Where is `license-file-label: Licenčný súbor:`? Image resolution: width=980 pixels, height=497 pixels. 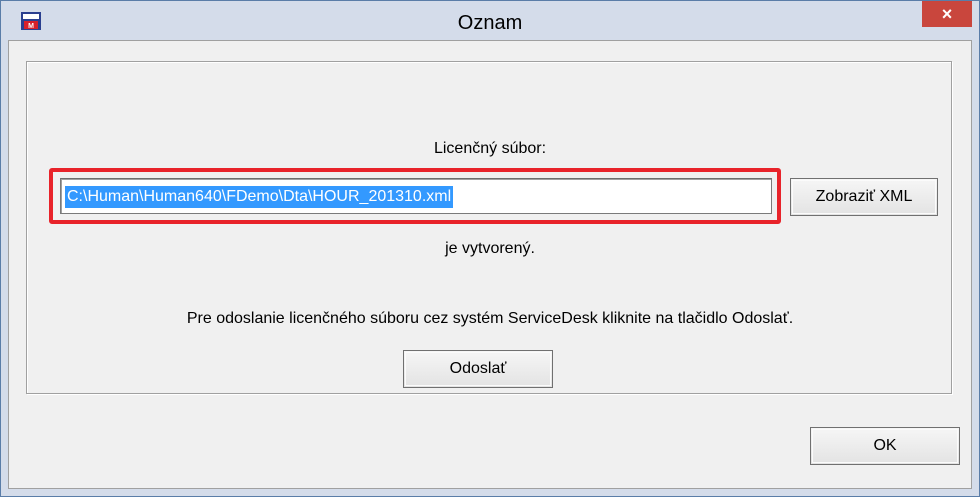 license-file-label: Licenčný súbor: is located at coordinates (490, 148).